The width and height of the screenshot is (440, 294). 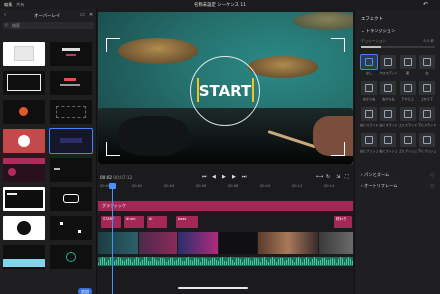 What do you see at coordinates (214, 177) in the screenshot?
I see `step-back-icon: ◀` at bounding box center [214, 177].